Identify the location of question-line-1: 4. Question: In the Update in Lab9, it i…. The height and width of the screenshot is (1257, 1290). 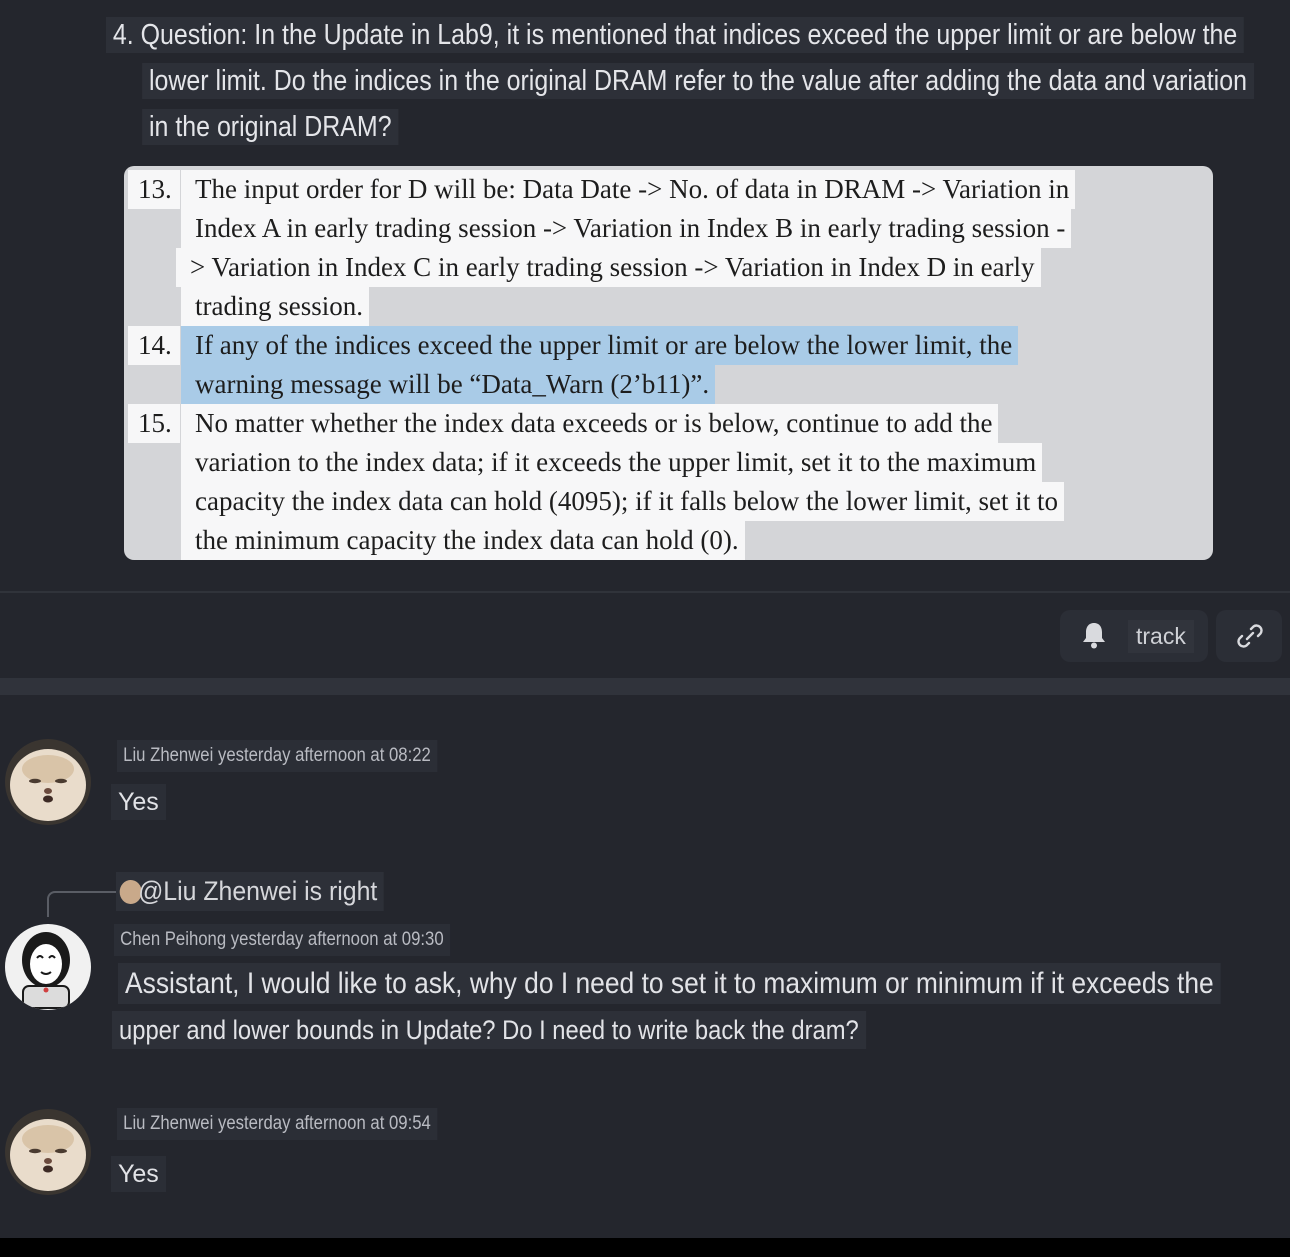
(675, 35).